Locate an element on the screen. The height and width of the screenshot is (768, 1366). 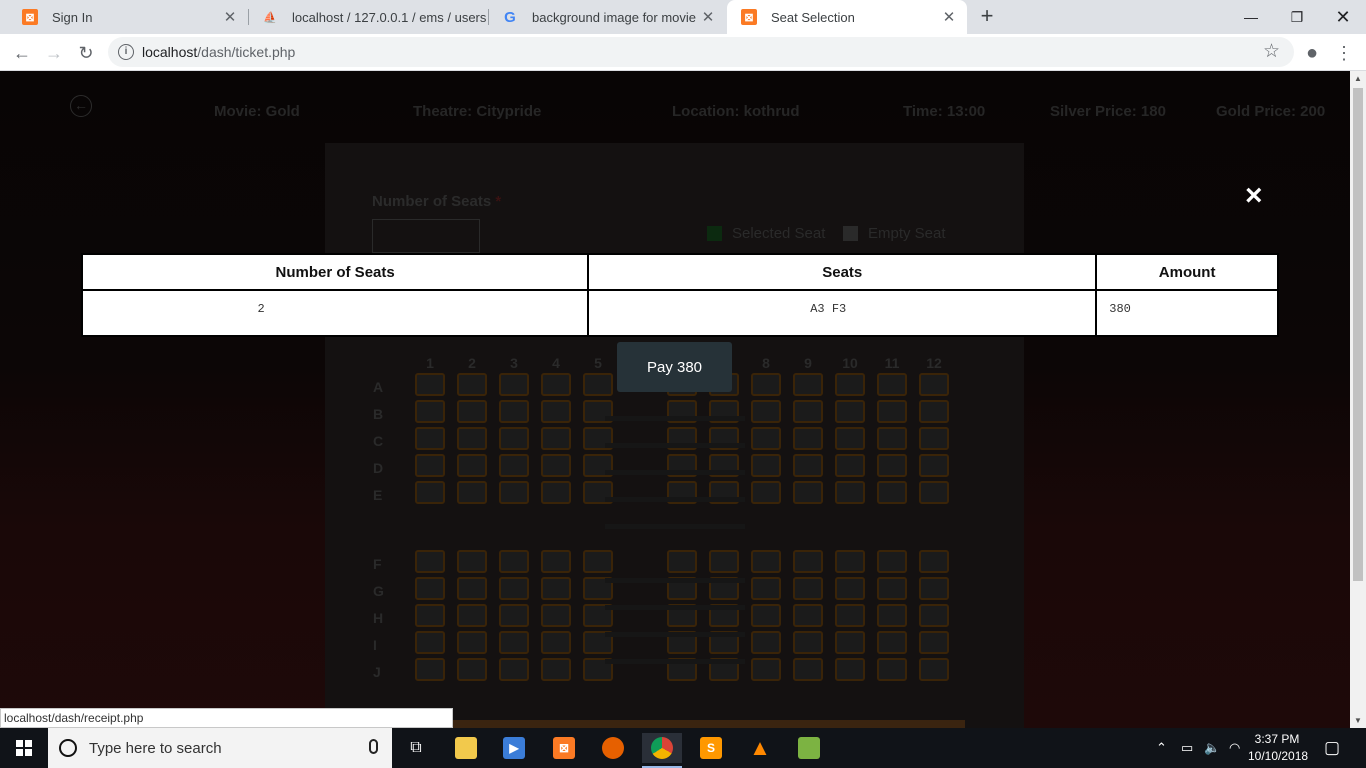
tab-phpmyadmin: ⛵ localhost / 127.0.0.1 / ems / users is located at coordinates (368, 17).